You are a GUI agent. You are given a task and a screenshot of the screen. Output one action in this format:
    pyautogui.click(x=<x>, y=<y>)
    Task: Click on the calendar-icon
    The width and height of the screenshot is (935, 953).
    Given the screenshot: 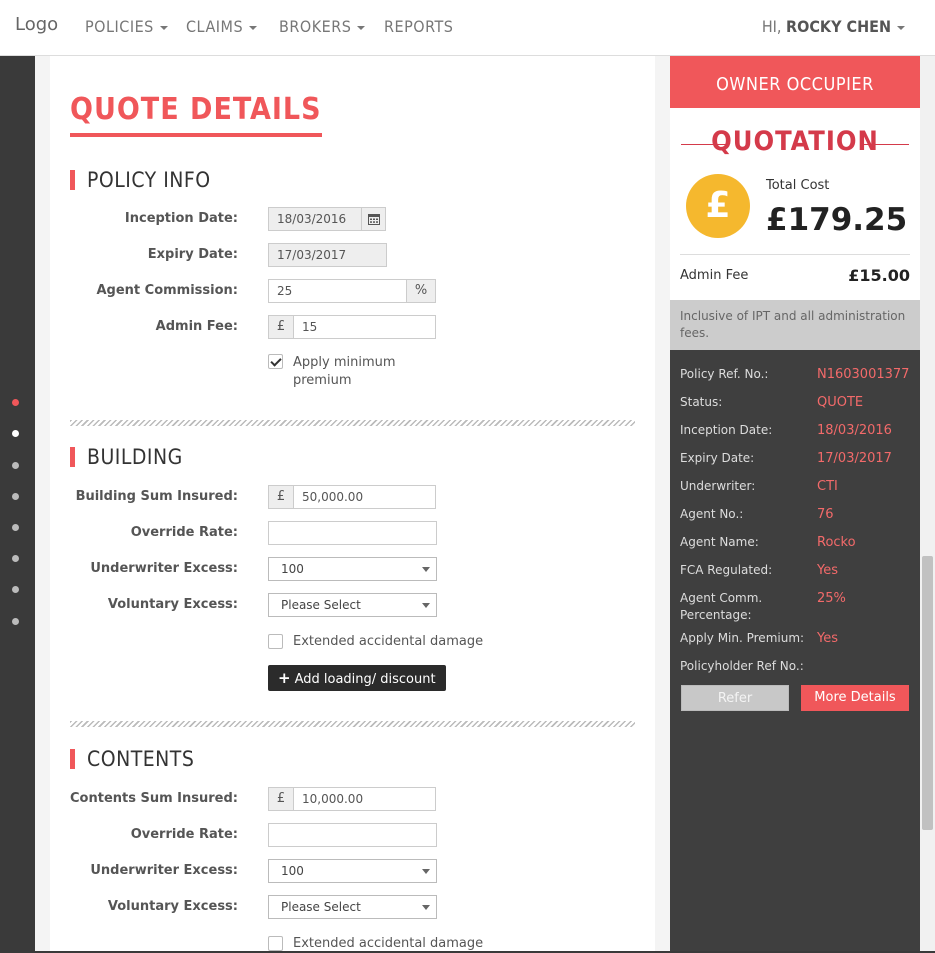 What is the action you would take?
    pyautogui.click(x=373, y=219)
    